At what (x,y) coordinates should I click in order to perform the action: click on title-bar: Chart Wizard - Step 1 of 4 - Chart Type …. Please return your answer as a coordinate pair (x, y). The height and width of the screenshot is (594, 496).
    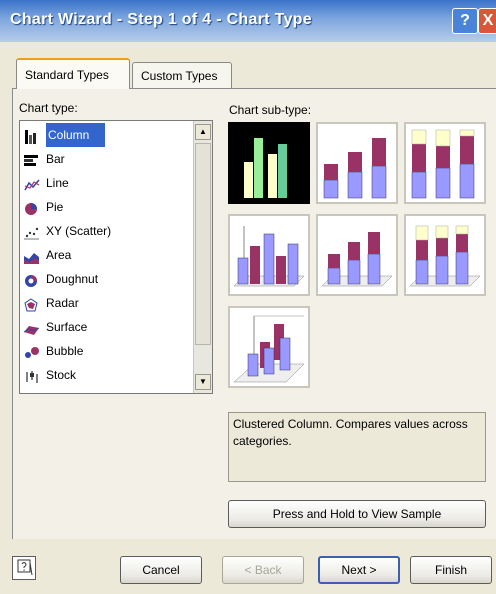
    Looking at the image, I should click on (248, 21).